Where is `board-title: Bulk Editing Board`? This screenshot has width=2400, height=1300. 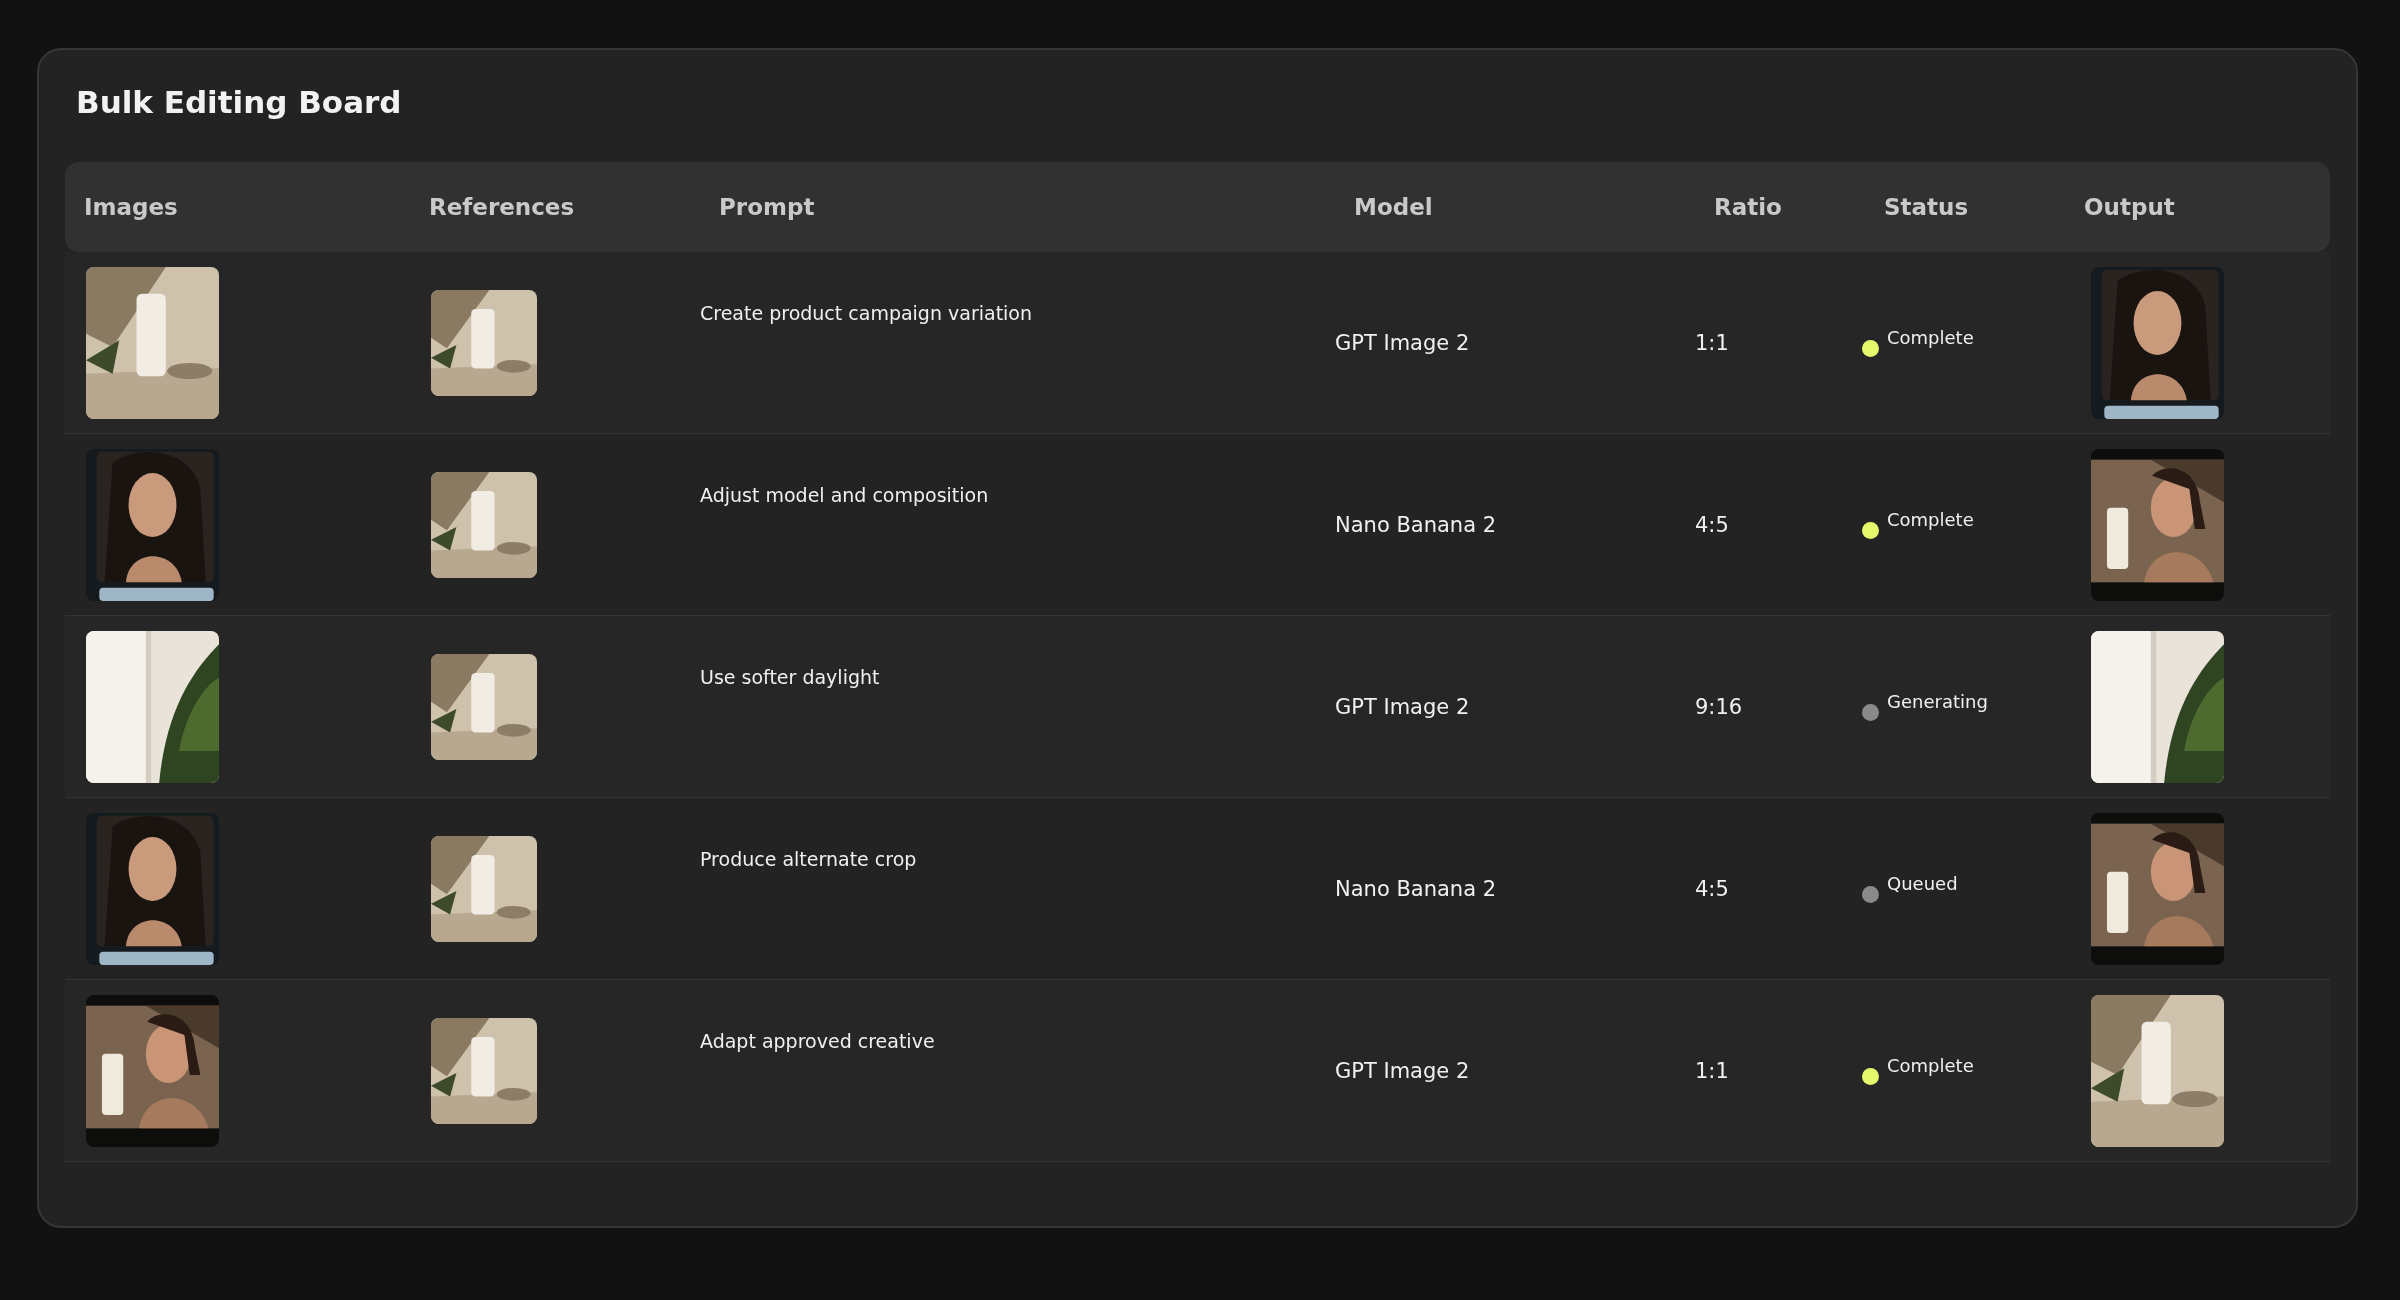
board-title: Bulk Editing Board is located at coordinates (239, 102).